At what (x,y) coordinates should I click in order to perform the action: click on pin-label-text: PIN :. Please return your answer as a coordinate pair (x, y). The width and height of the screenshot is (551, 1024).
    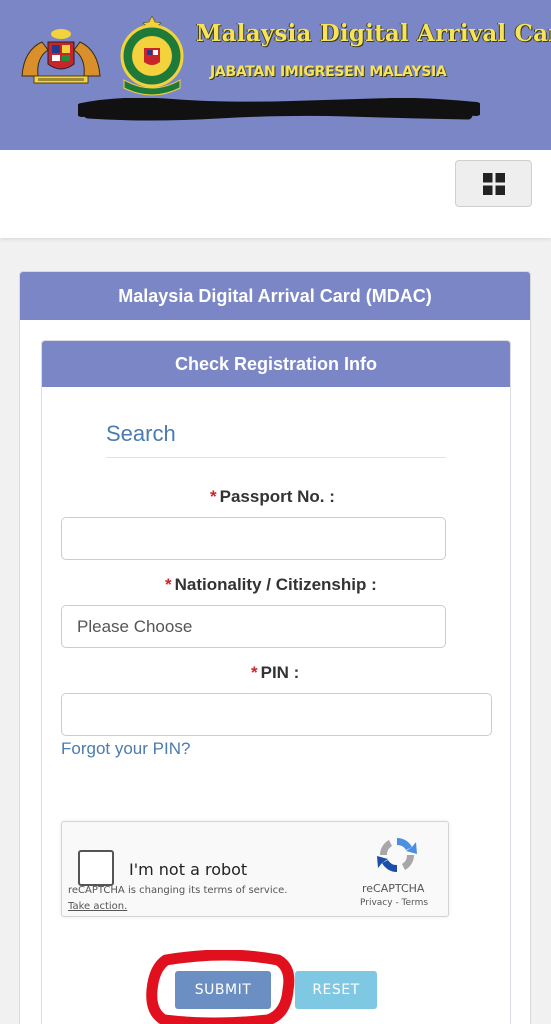
    Looking at the image, I should click on (280, 672).